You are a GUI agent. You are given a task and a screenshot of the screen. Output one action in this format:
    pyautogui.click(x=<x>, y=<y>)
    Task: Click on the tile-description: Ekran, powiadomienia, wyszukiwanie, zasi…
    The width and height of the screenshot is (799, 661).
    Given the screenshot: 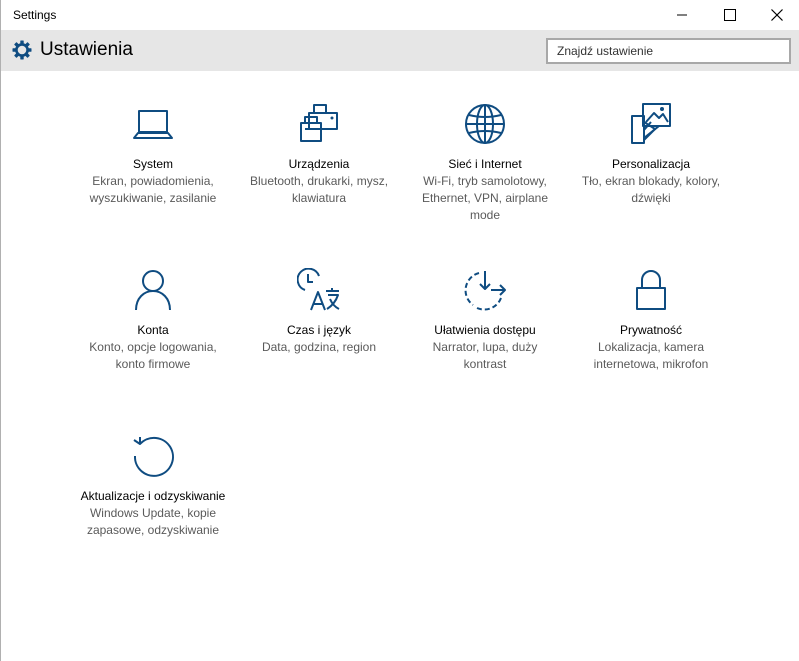 What is the action you would take?
    pyautogui.click(x=153, y=189)
    